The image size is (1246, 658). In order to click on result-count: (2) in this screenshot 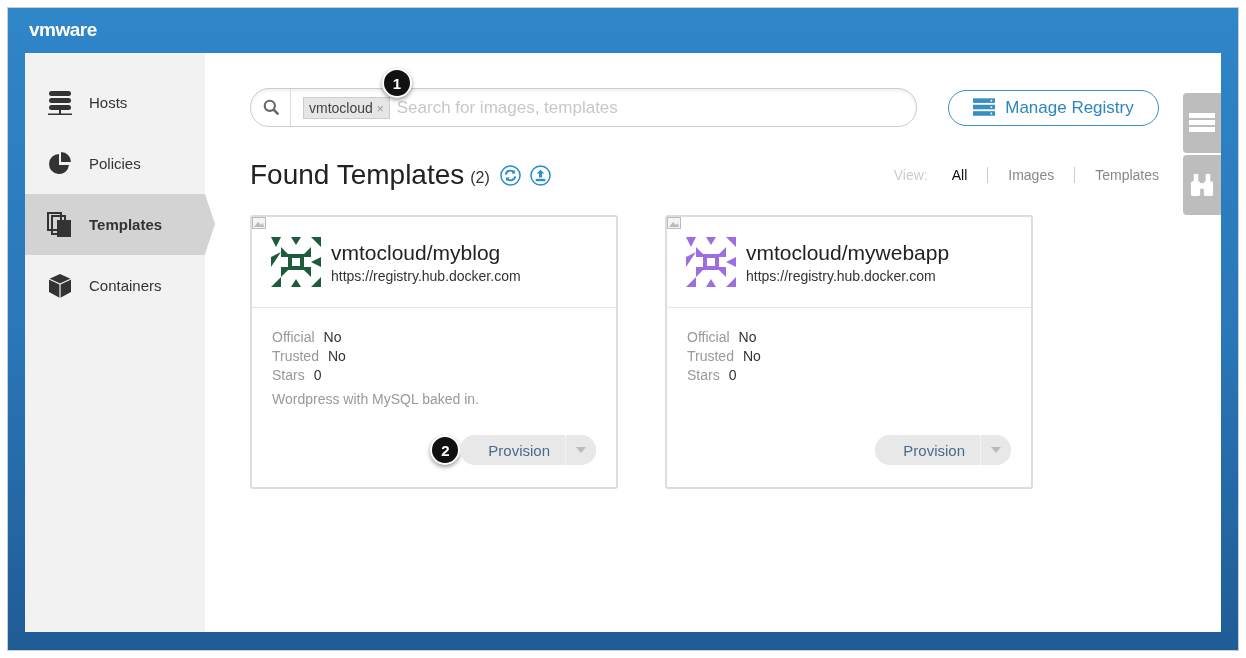, I will do `click(480, 178)`.